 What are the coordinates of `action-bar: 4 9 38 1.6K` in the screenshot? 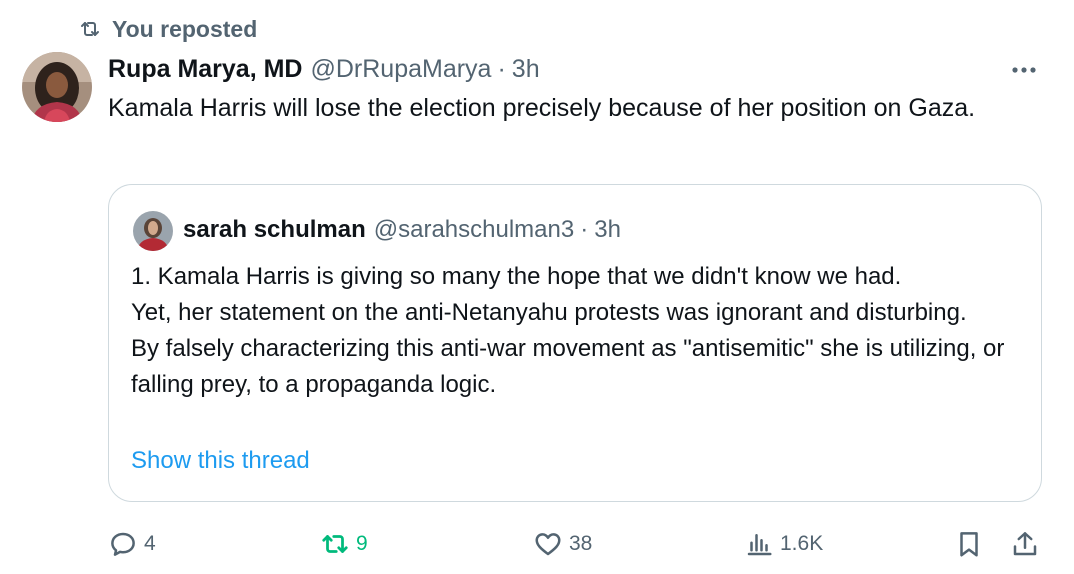 It's located at (537, 544).